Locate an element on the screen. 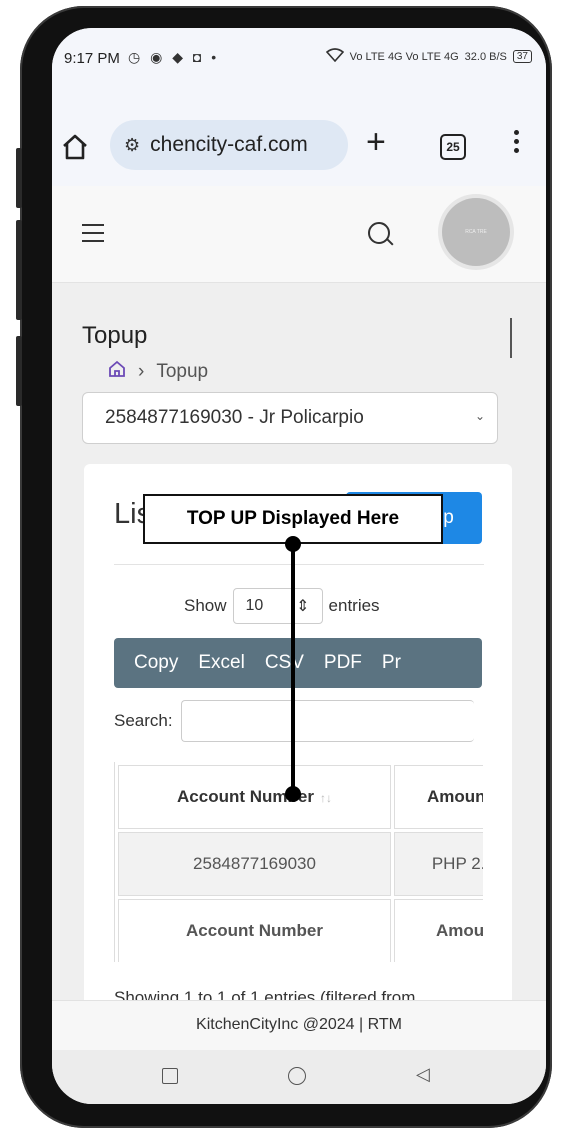 This screenshot has height=1137, width=570. print-button: Pr is located at coordinates (391, 663).